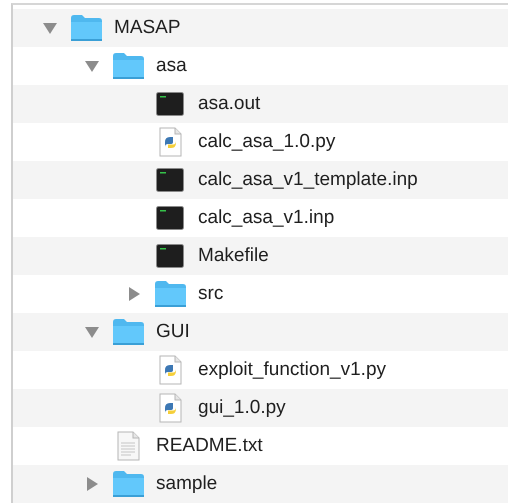  What do you see at coordinates (128, 446) in the screenshot?
I see `text-file-icon` at bounding box center [128, 446].